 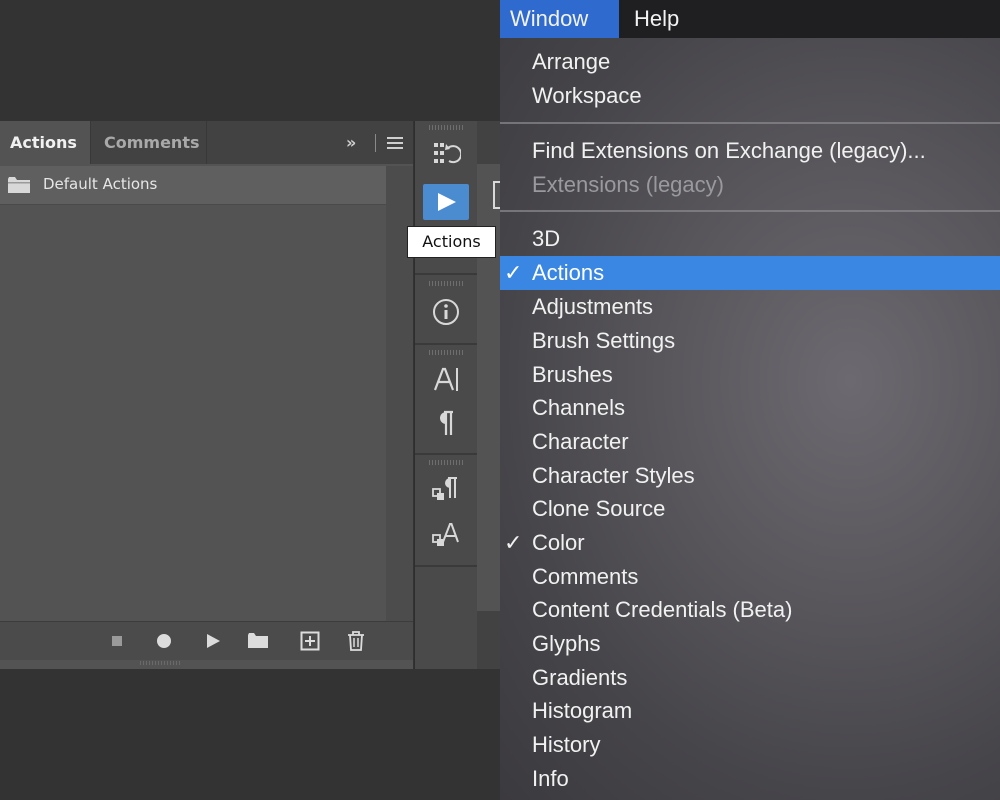 I want to click on menu-item-label: Channels, so click(x=578, y=407).